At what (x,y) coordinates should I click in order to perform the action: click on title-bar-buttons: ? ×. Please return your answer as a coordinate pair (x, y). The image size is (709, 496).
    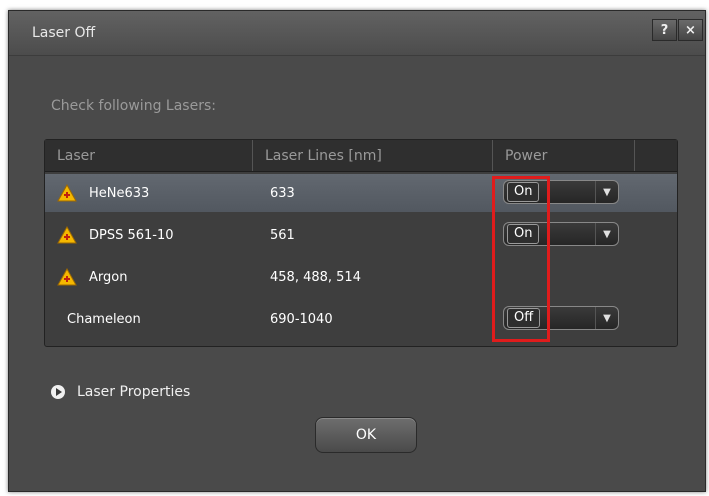
    Looking at the image, I should click on (677, 30).